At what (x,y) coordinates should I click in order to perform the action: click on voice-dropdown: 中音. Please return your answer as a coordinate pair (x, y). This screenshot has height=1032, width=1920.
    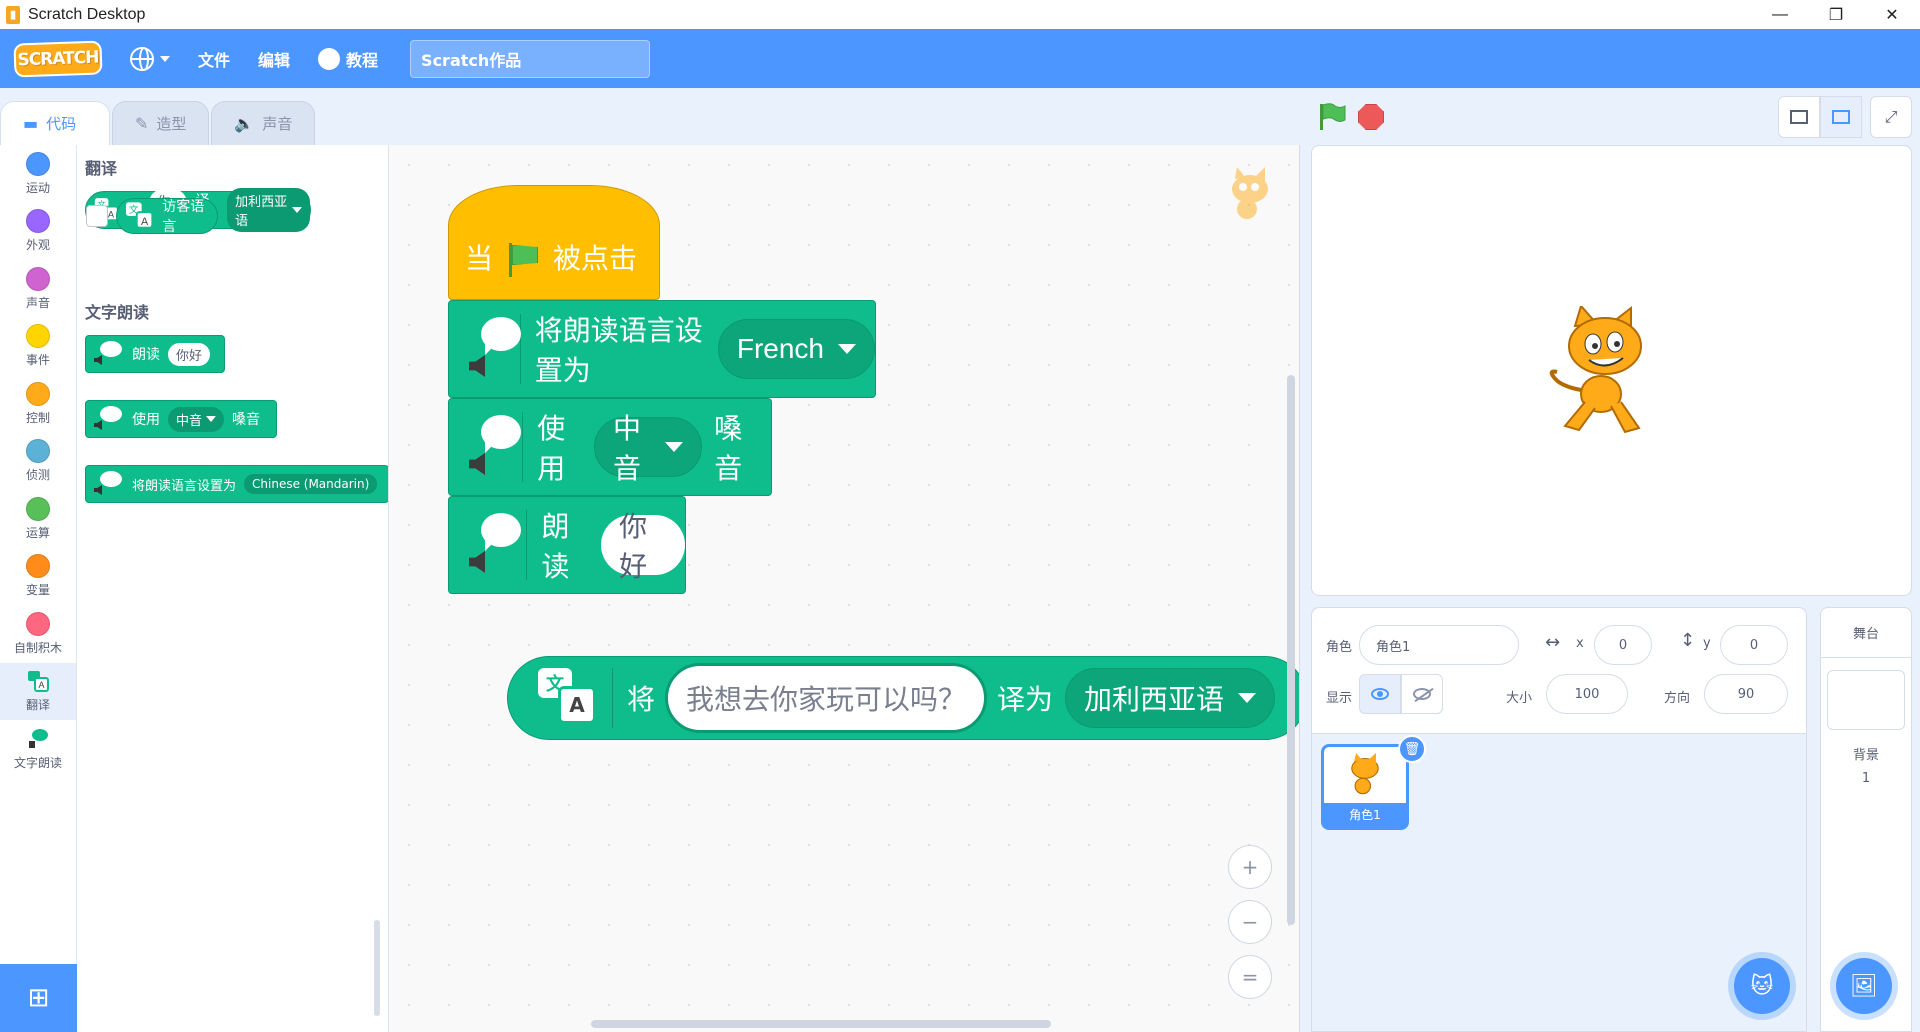
    Looking at the image, I should click on (648, 448).